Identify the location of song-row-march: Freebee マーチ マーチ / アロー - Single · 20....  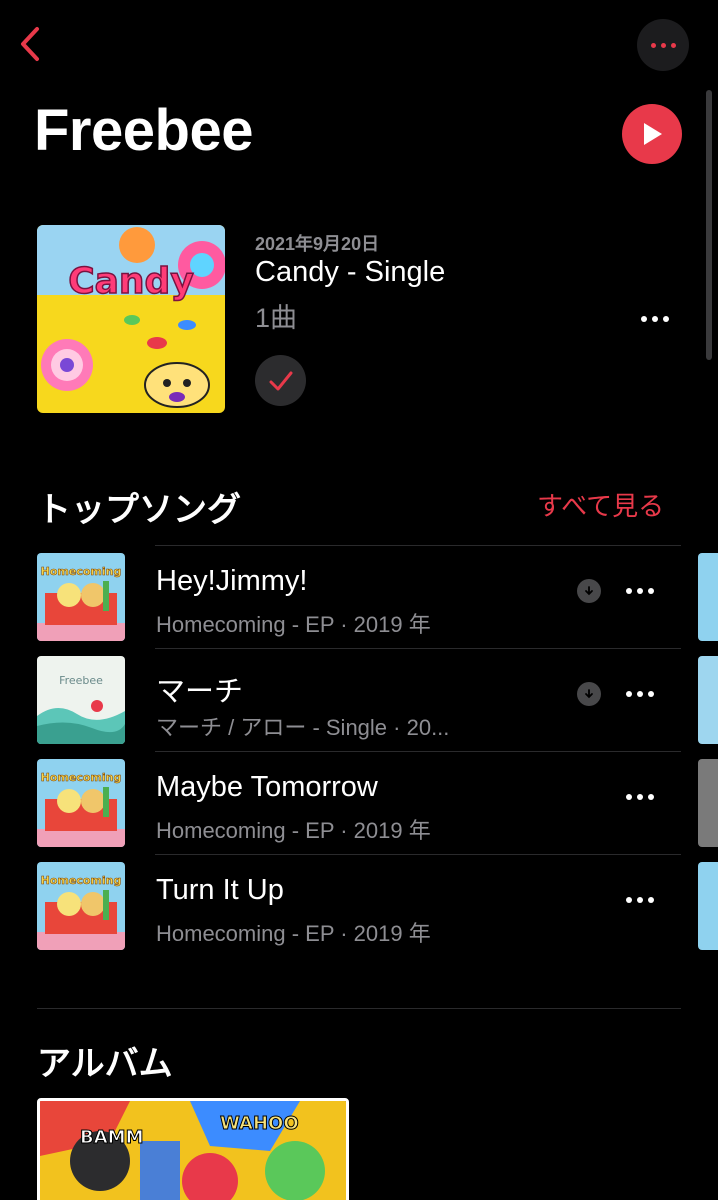
(362, 701).